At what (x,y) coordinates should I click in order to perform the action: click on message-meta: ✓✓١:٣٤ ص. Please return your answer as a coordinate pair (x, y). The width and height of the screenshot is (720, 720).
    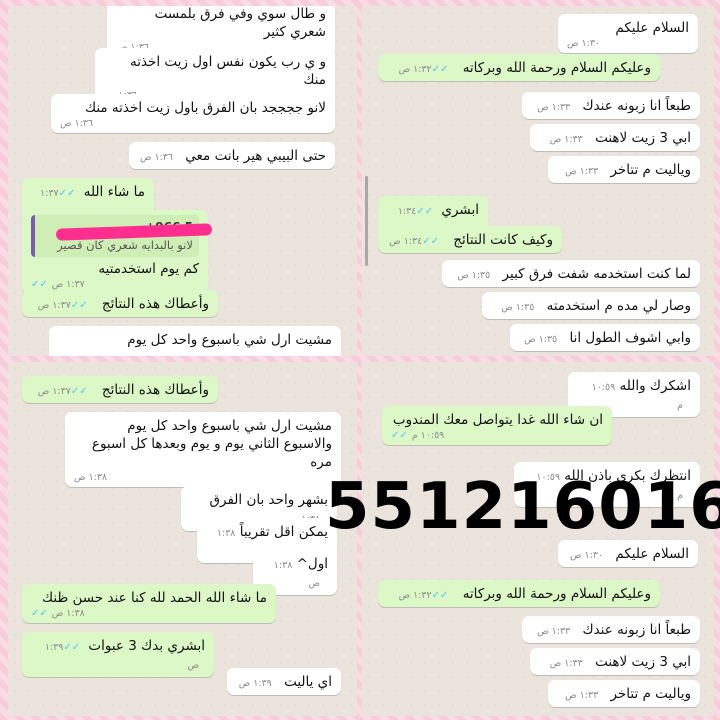
    Looking at the image, I should click on (416, 241).